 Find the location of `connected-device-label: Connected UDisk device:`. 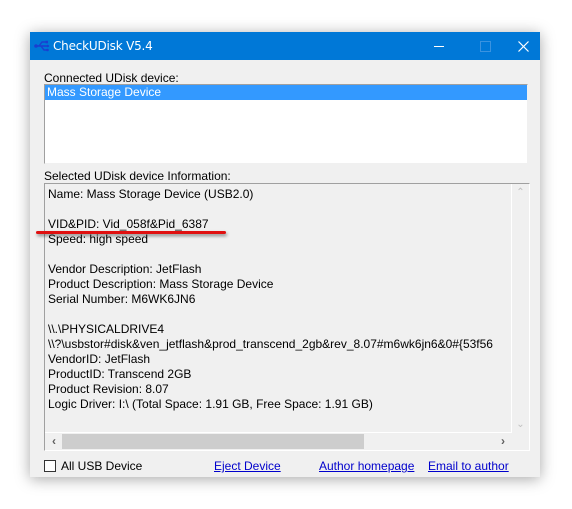

connected-device-label: Connected UDisk device: is located at coordinates (111, 78).